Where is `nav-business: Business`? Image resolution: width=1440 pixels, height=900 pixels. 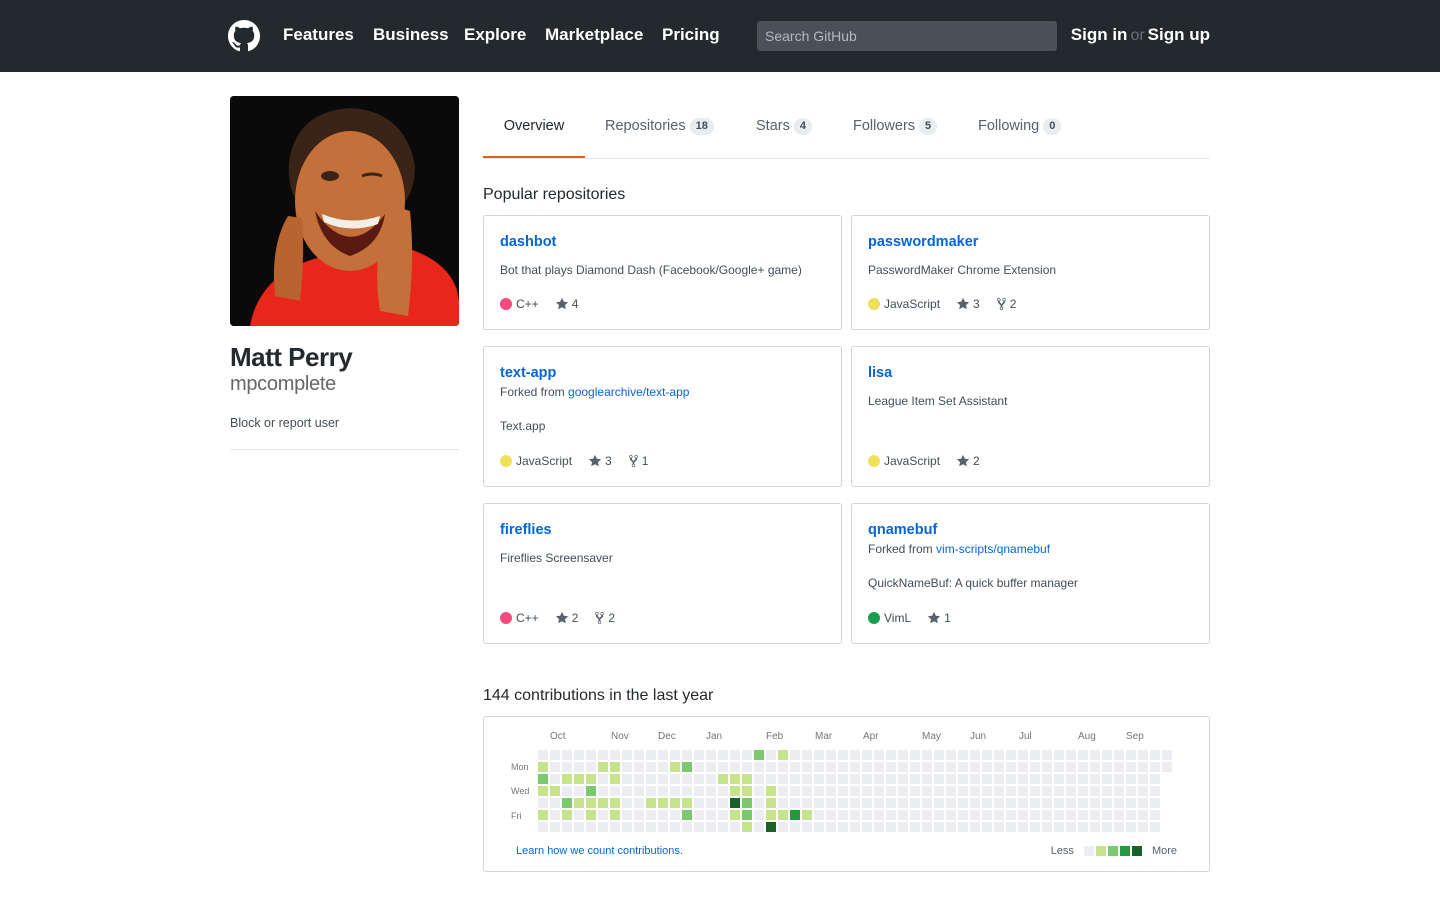 nav-business: Business is located at coordinates (411, 35).